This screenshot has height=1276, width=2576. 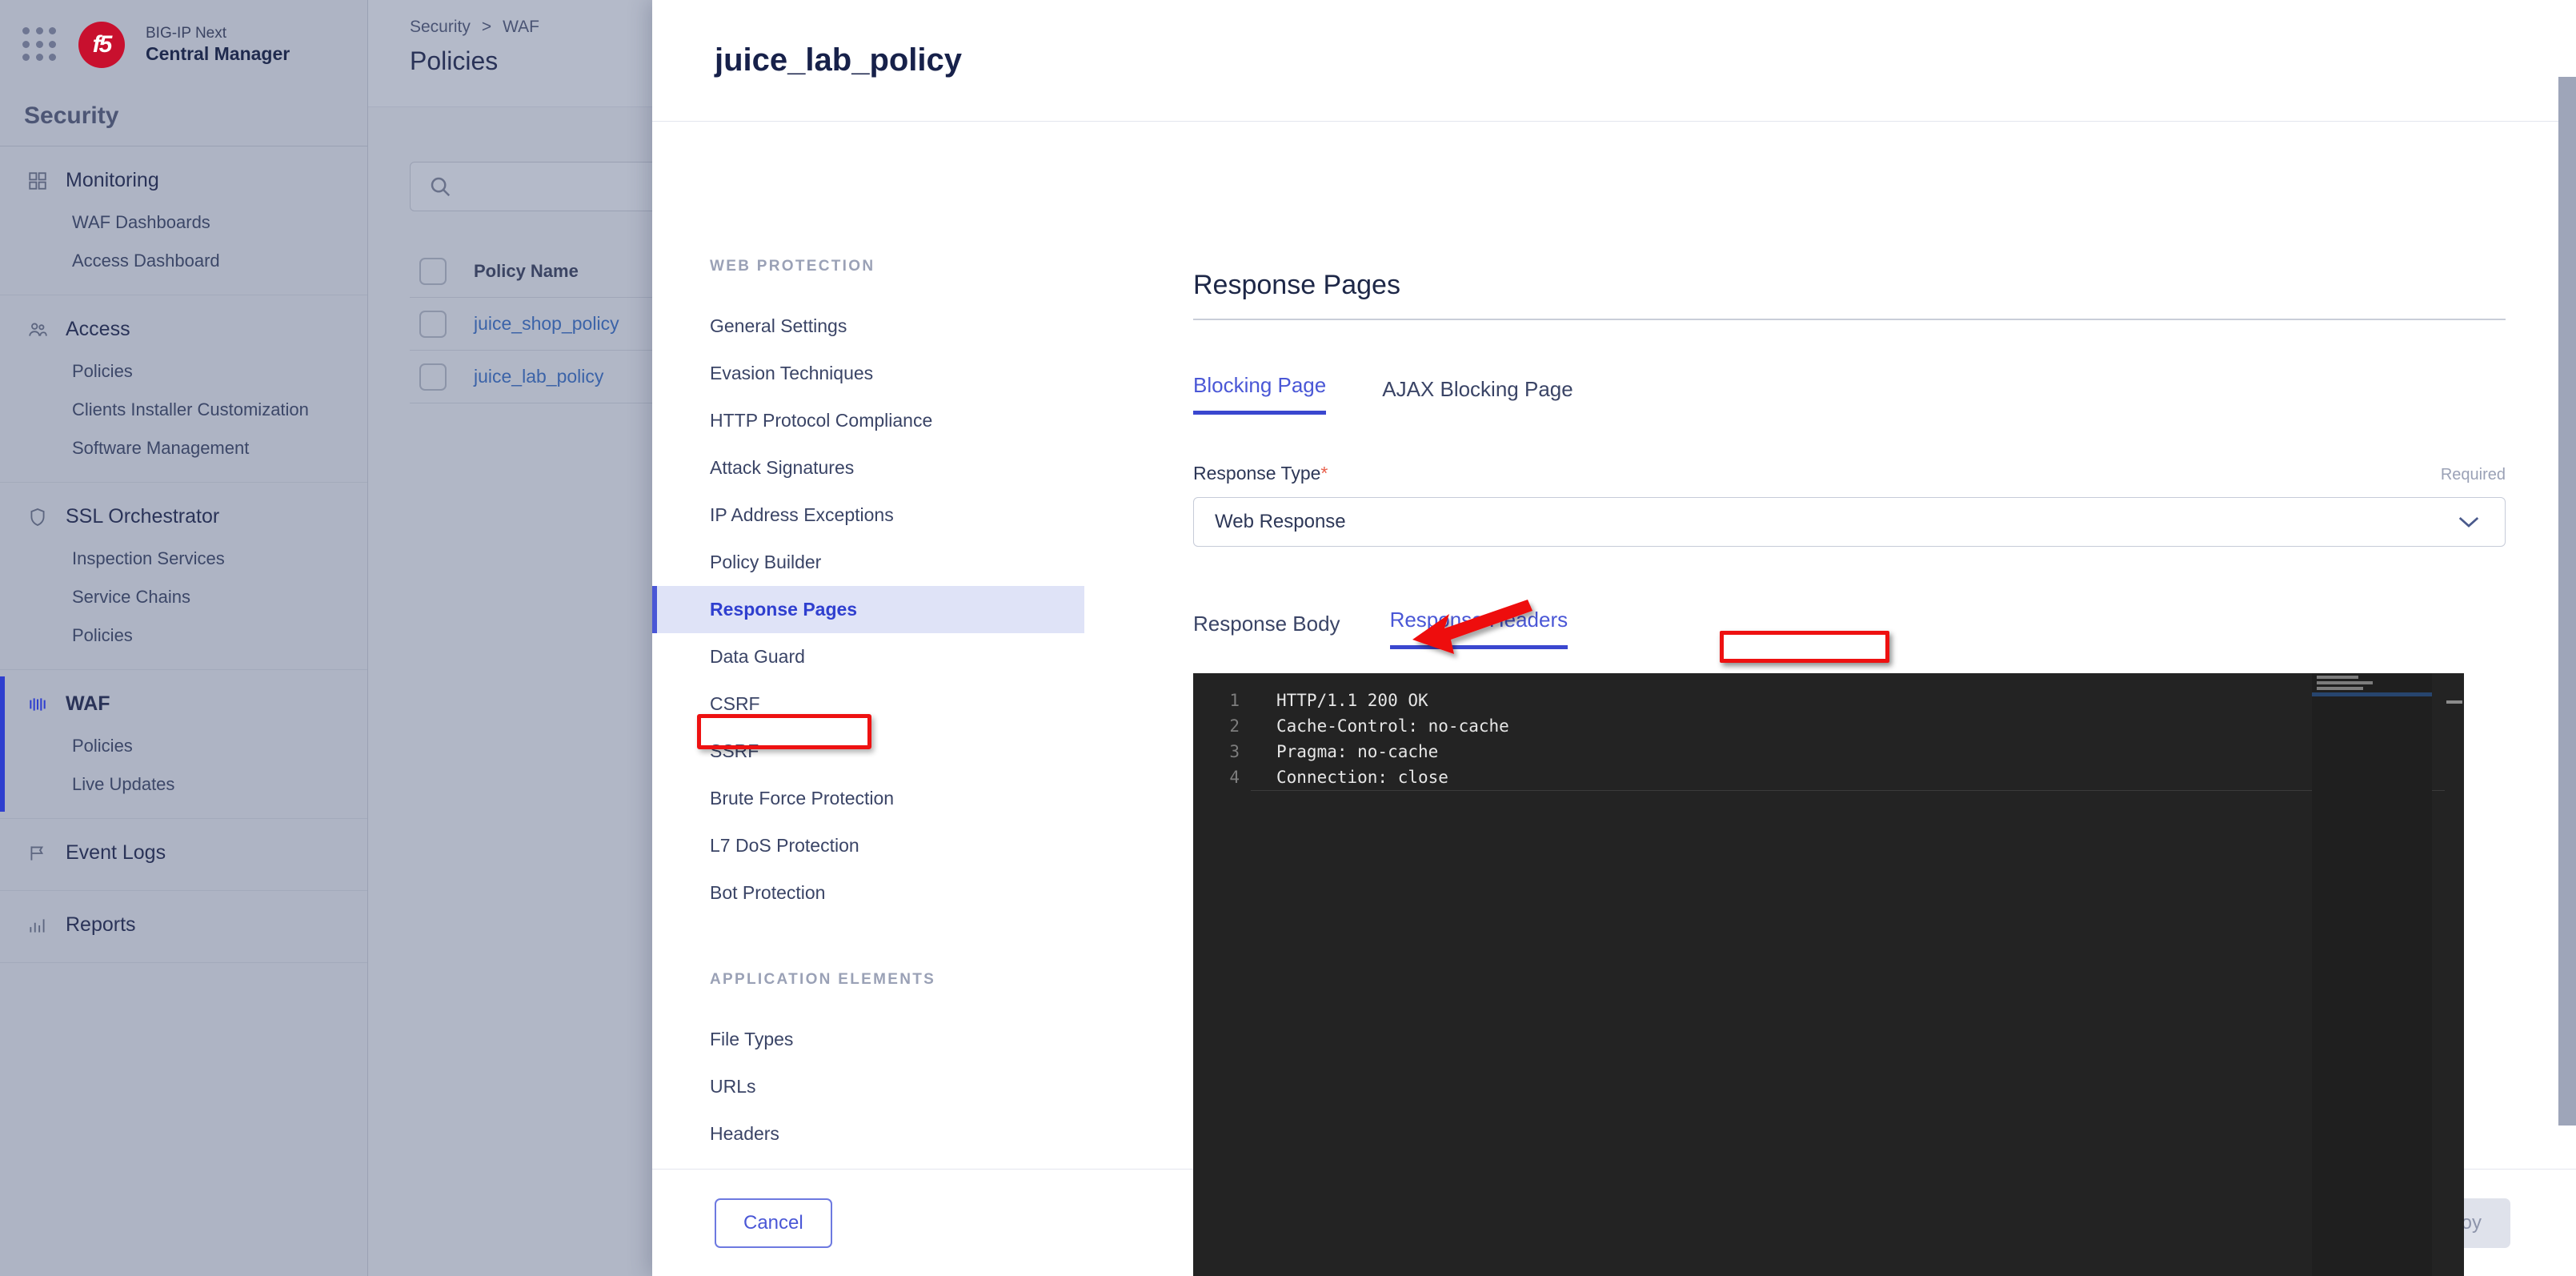 What do you see at coordinates (868, 515) in the screenshot?
I see `menu-item-ip-address-exceptions: IP Address Exceptions` at bounding box center [868, 515].